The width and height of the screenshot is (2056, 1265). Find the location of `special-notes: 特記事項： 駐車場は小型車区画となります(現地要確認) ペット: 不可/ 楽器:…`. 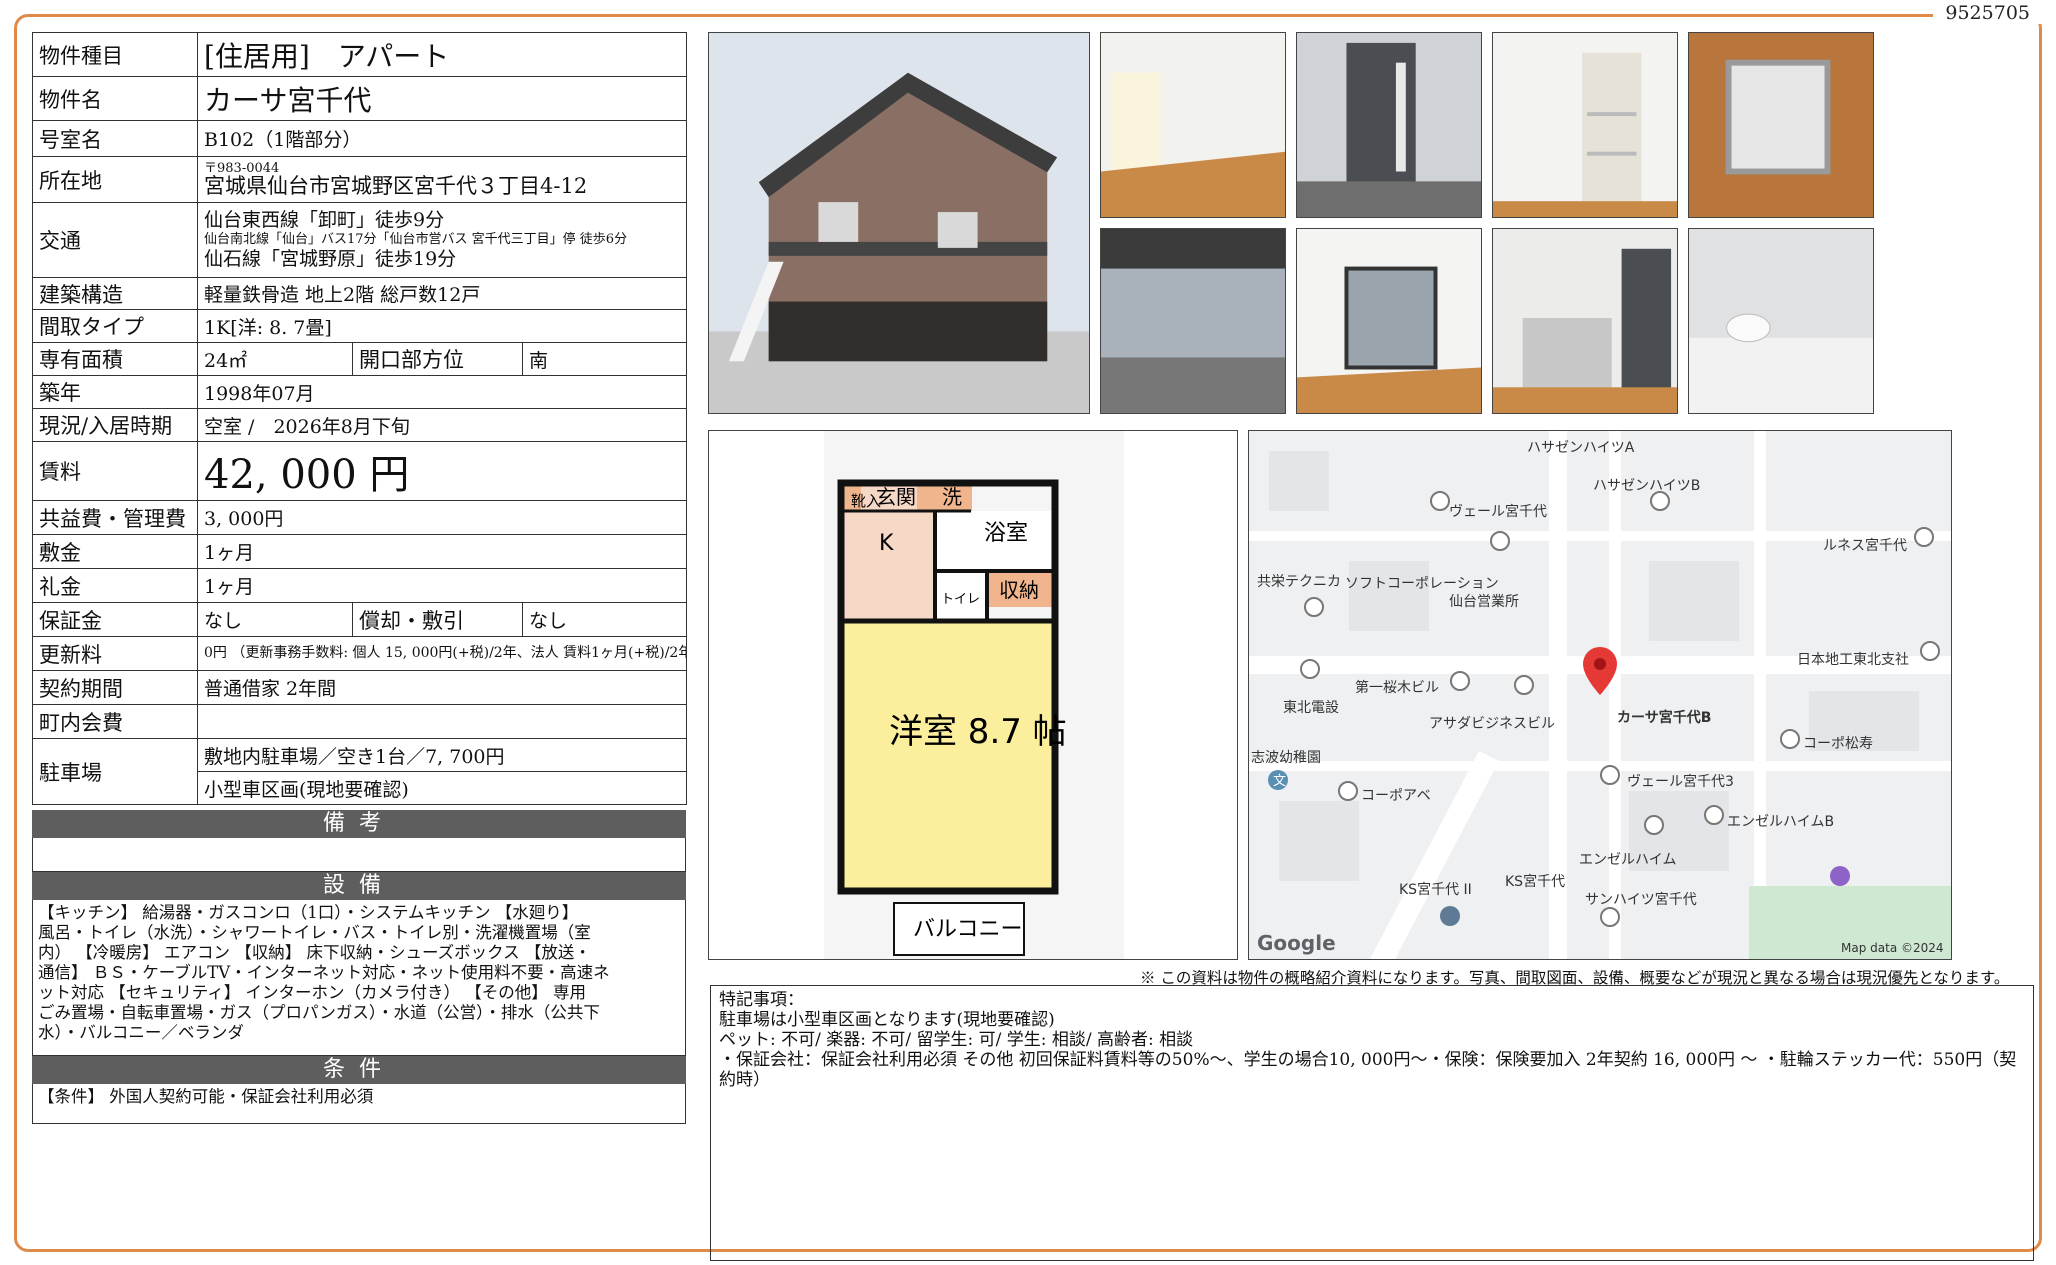

special-notes: 特記事項： 駐車場は小型車区画となります(現地要確認) ペット: 不可/ 楽器:… is located at coordinates (1372, 1123).